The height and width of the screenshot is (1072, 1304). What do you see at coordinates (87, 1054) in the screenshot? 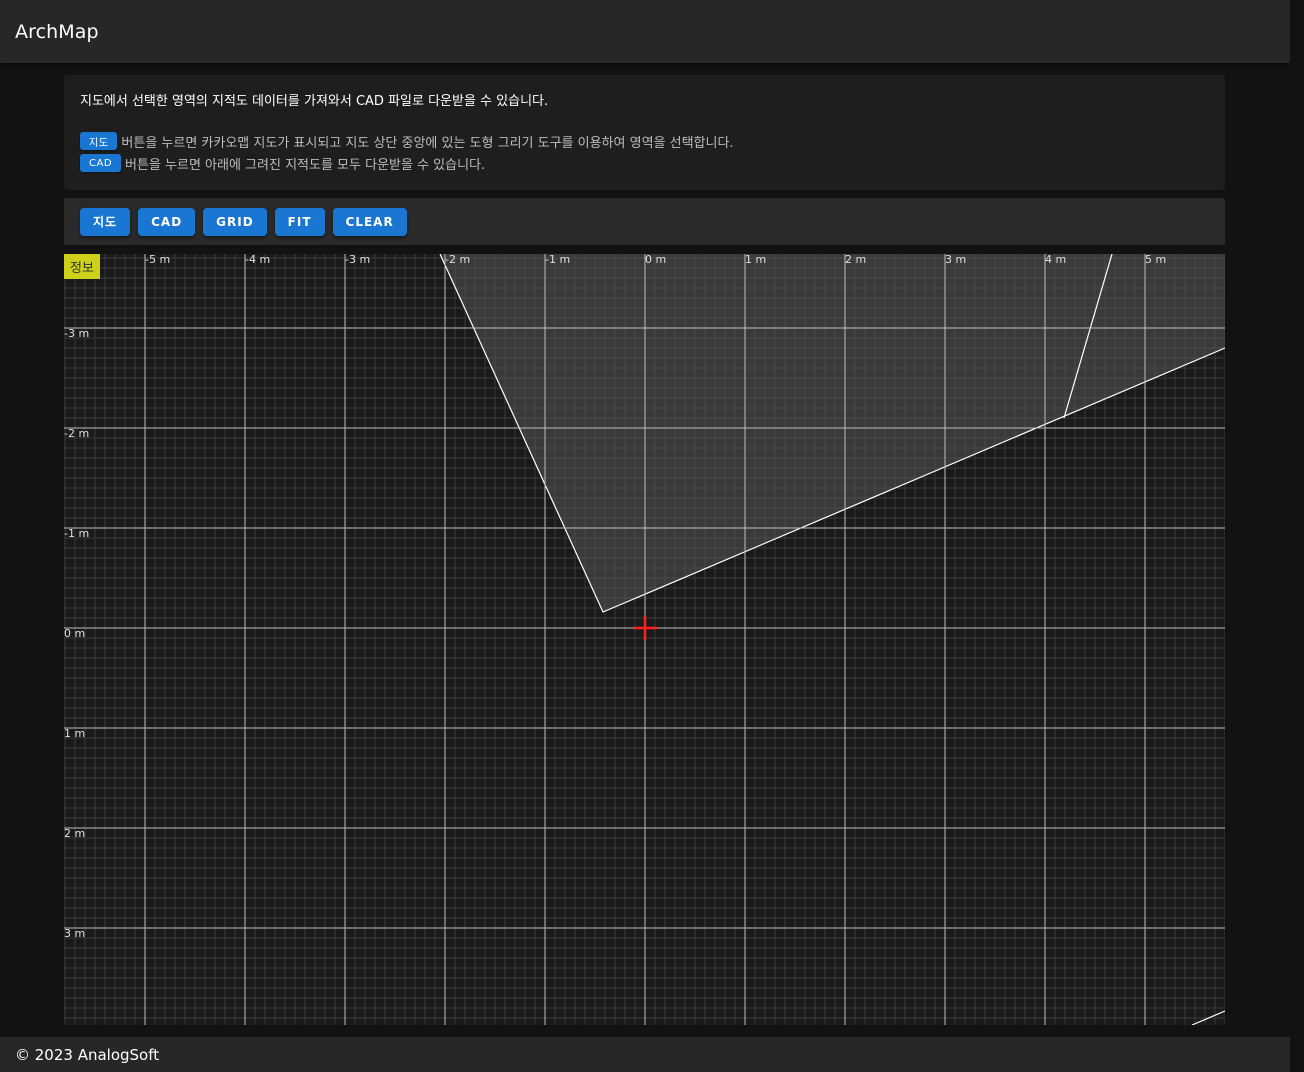
I see `copyright-text: © 2023 AnalogSoft` at bounding box center [87, 1054].